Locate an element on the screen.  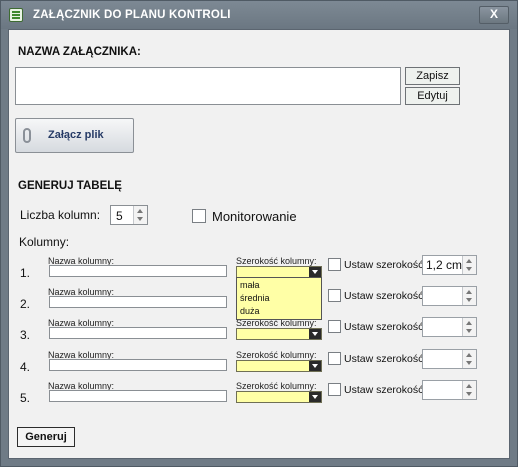
width-value: 1,2 cm is located at coordinates (444, 265).